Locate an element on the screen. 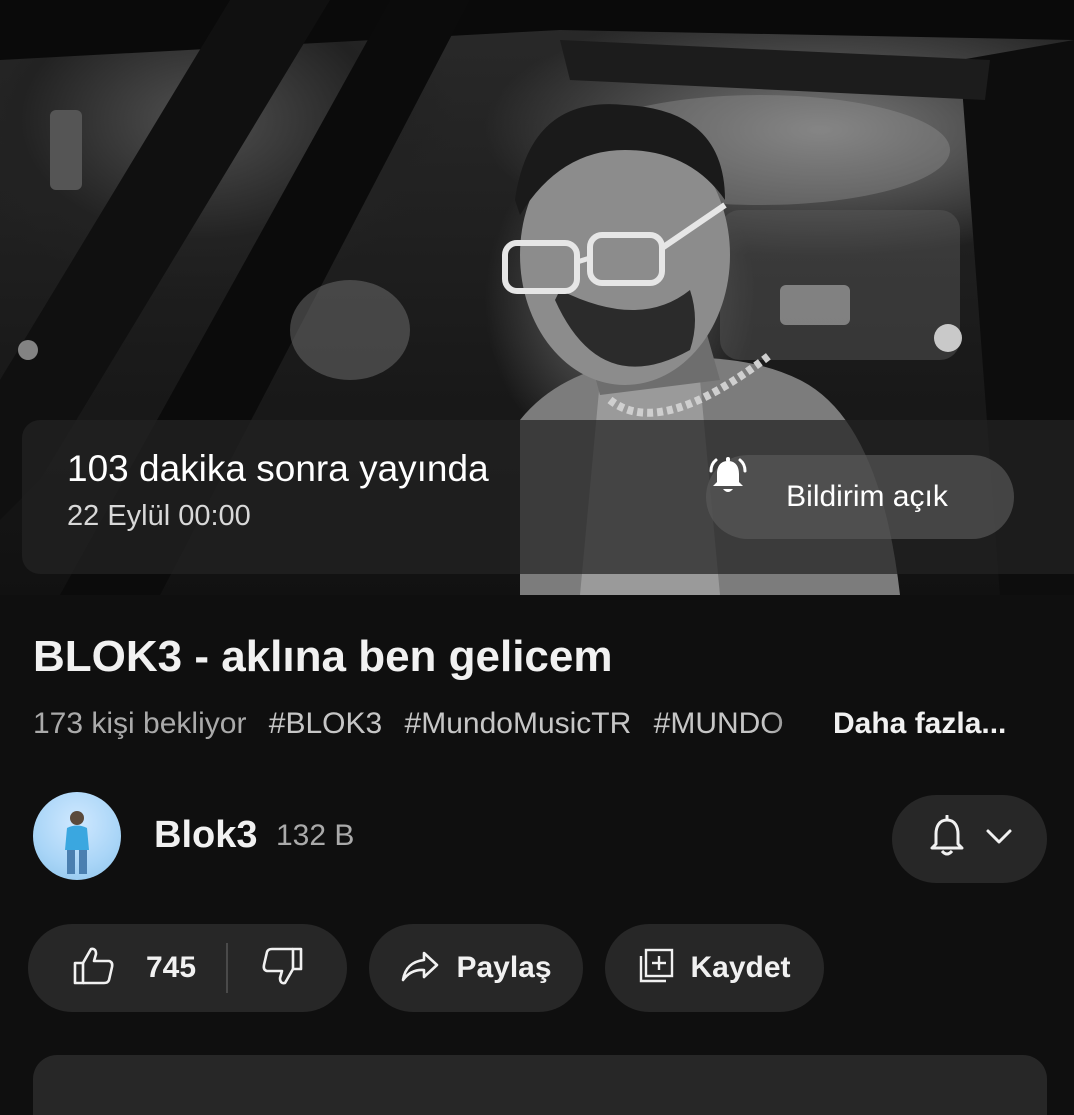  thumbs-up-icon is located at coordinates (94, 968).